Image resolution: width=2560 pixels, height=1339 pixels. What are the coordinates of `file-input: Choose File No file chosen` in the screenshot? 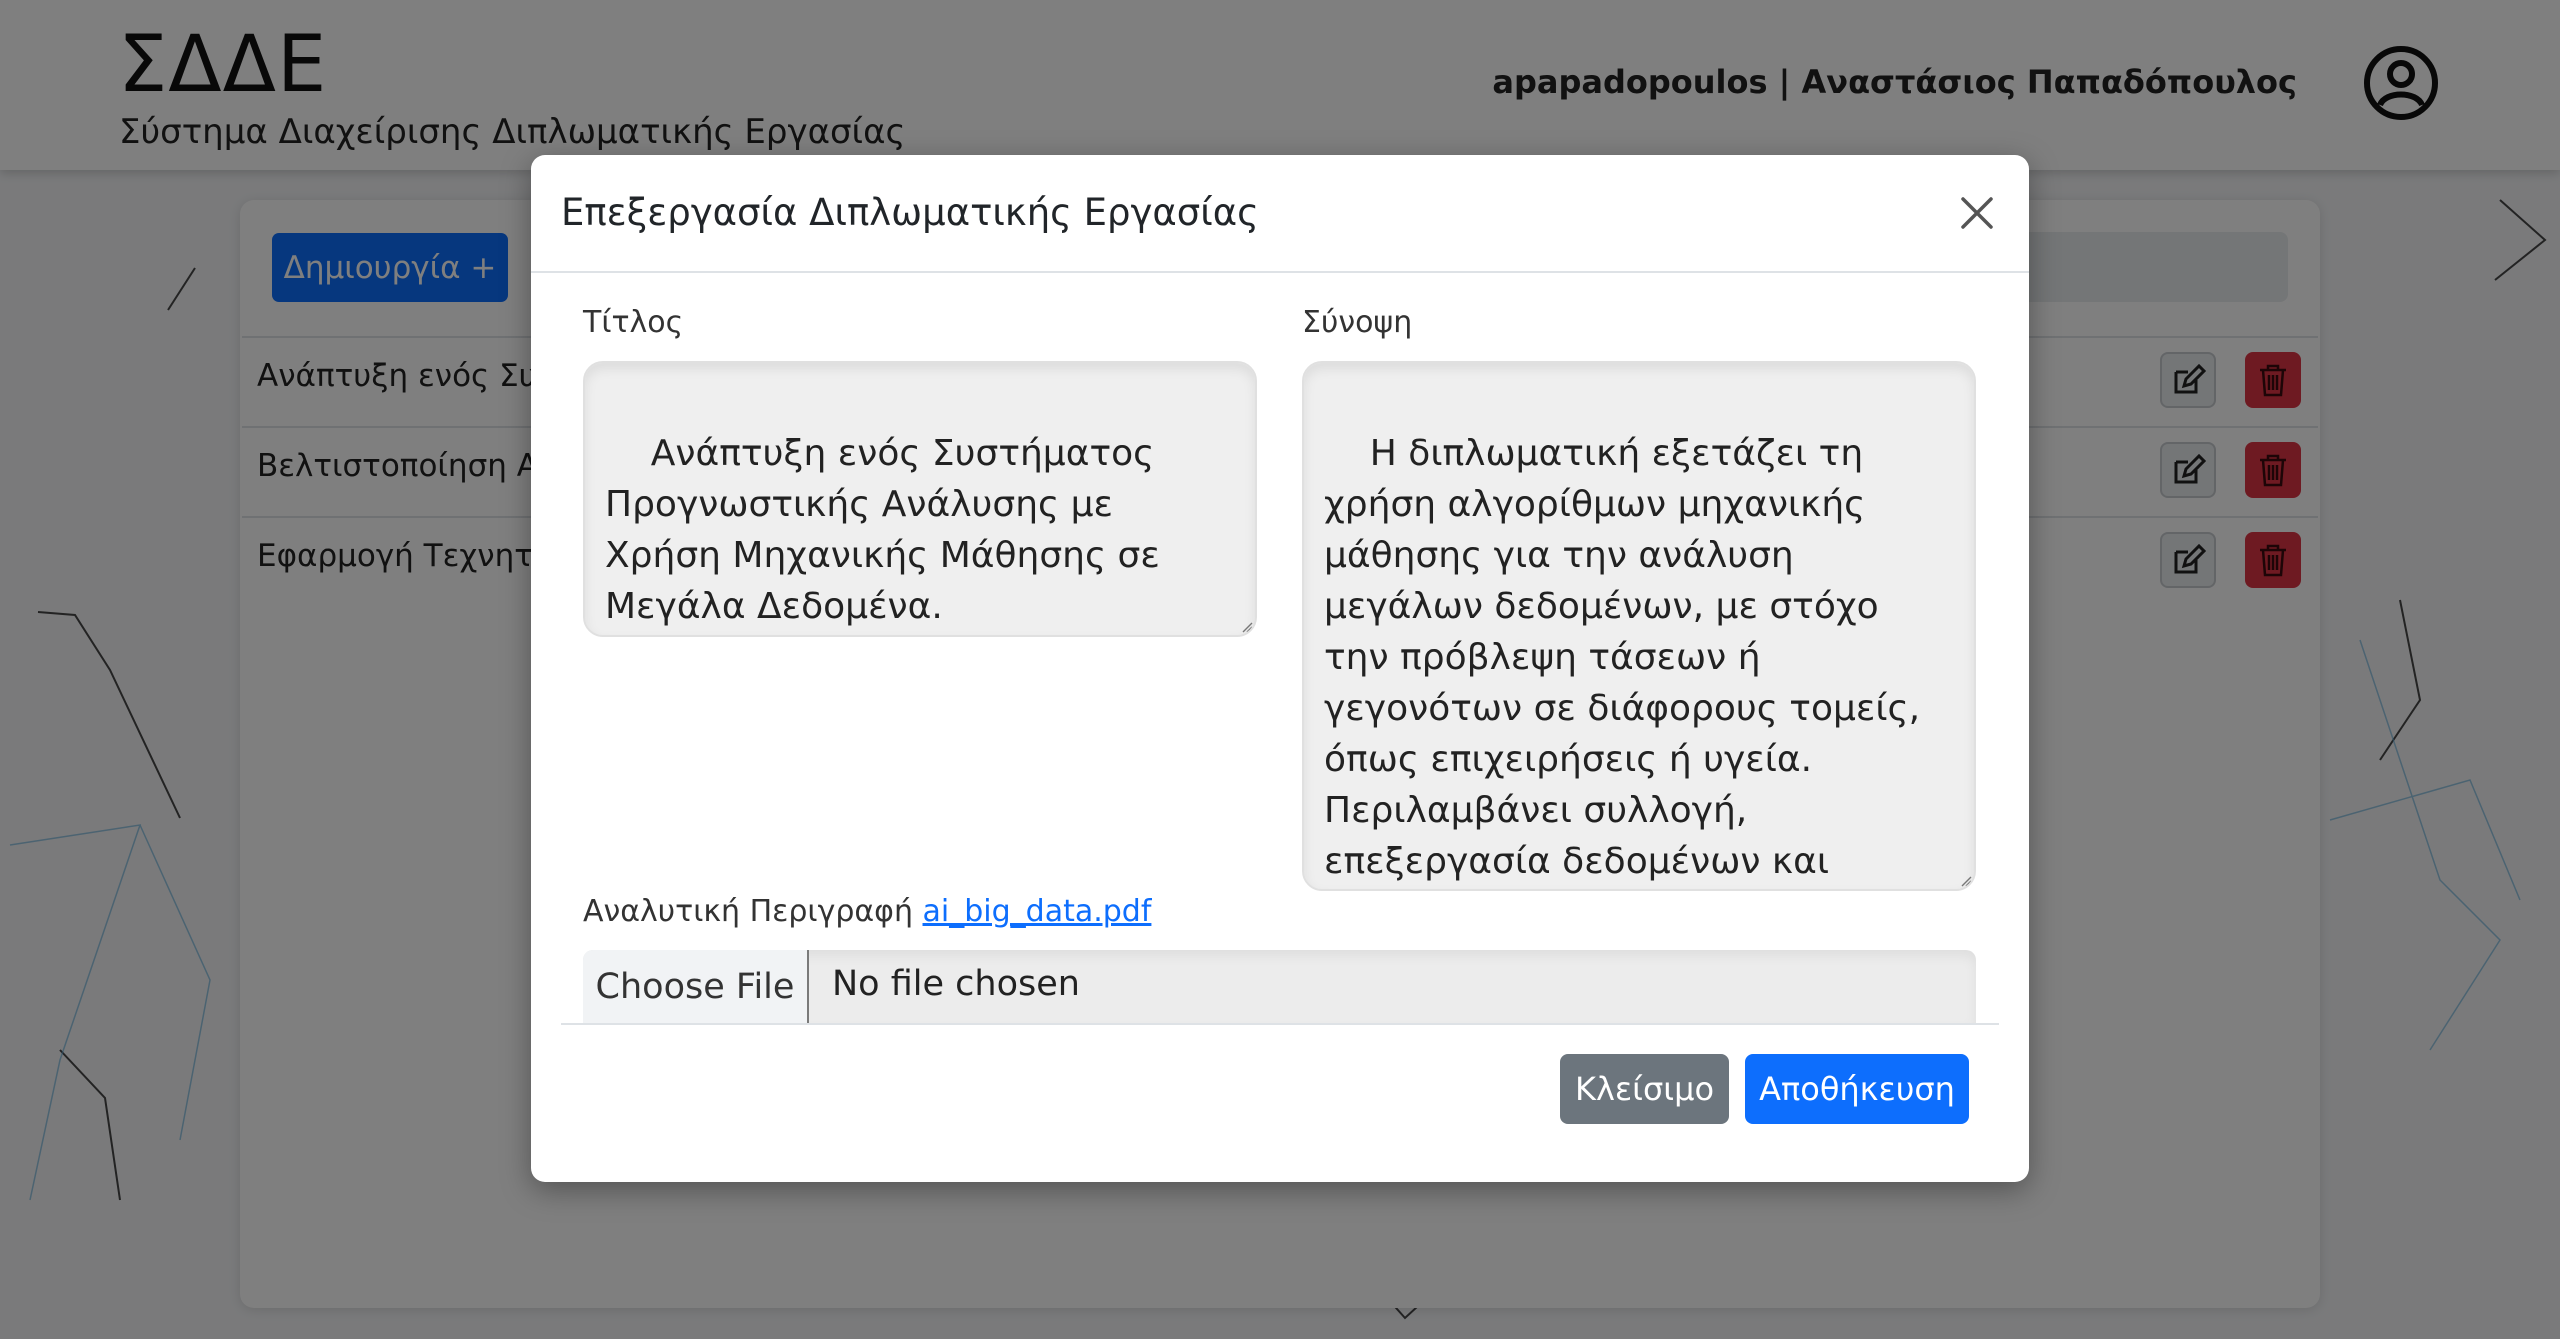 It's located at (1279, 987).